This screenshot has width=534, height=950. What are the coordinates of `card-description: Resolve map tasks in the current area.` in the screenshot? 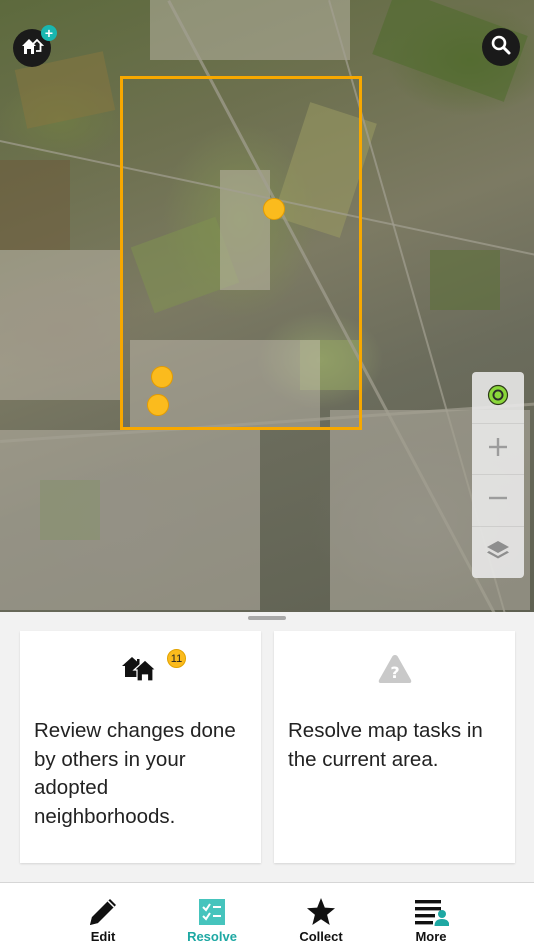 It's located at (385, 745).